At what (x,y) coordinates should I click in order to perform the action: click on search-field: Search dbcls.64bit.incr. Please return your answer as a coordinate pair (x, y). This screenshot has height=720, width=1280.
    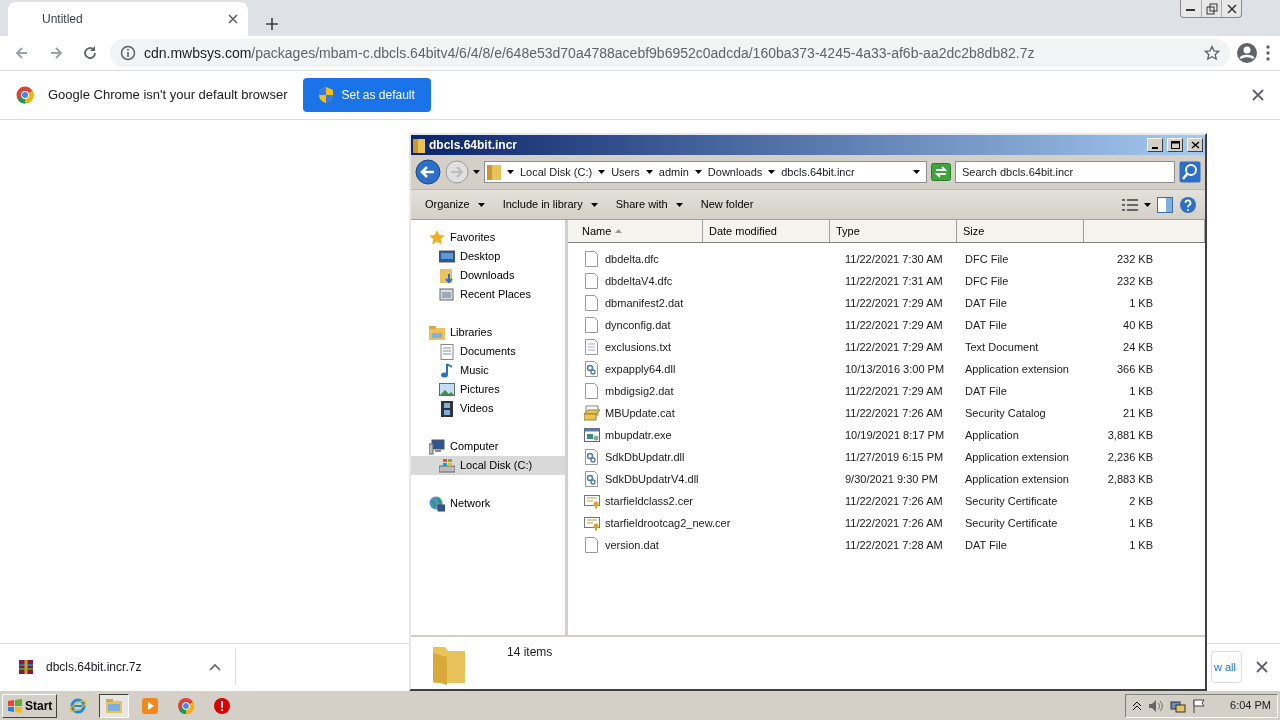
    Looking at the image, I should click on (1065, 172).